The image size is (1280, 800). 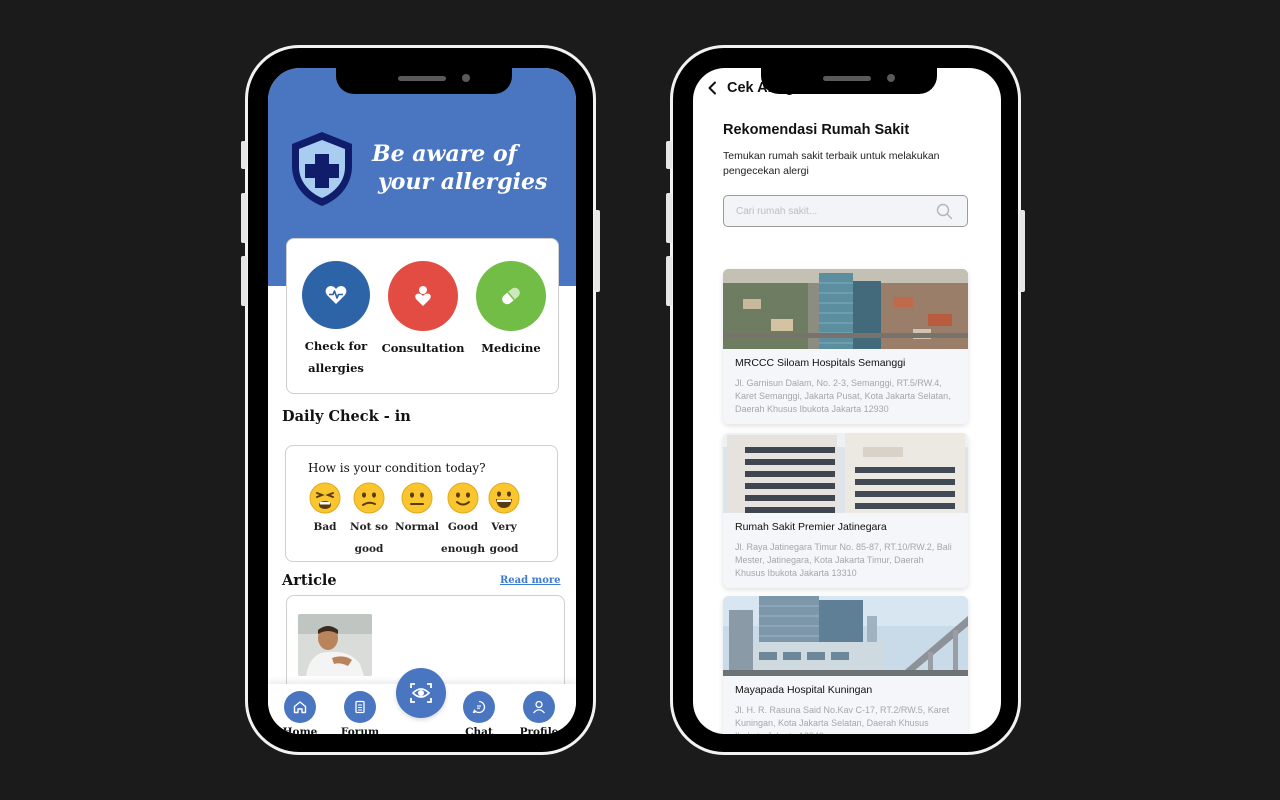 I want to click on nav-profile-label: Profile, so click(x=539, y=730).